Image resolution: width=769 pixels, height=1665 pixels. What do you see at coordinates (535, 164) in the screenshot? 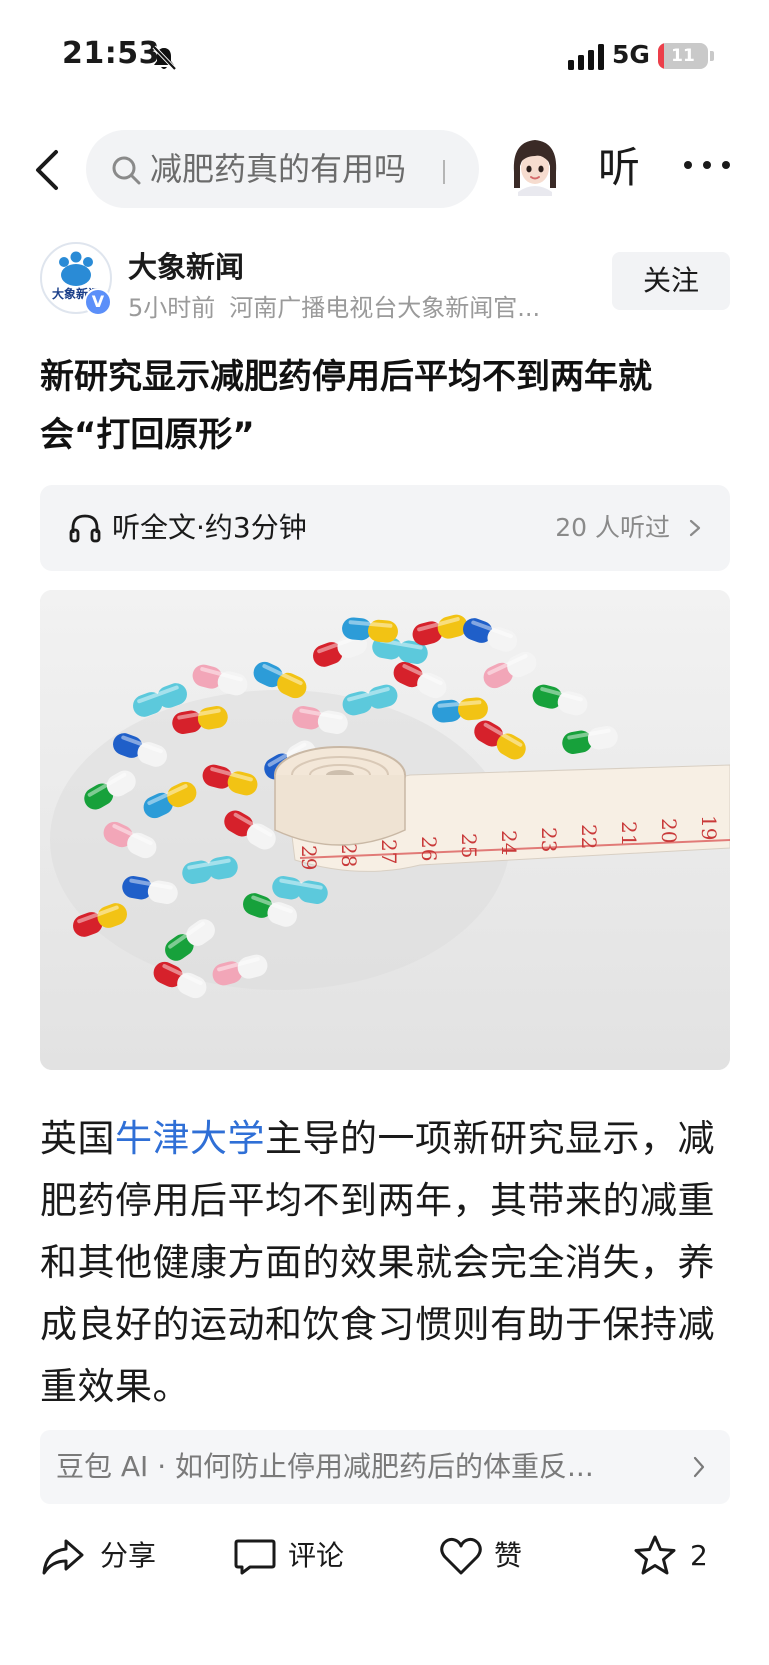
I see `avatar` at bounding box center [535, 164].